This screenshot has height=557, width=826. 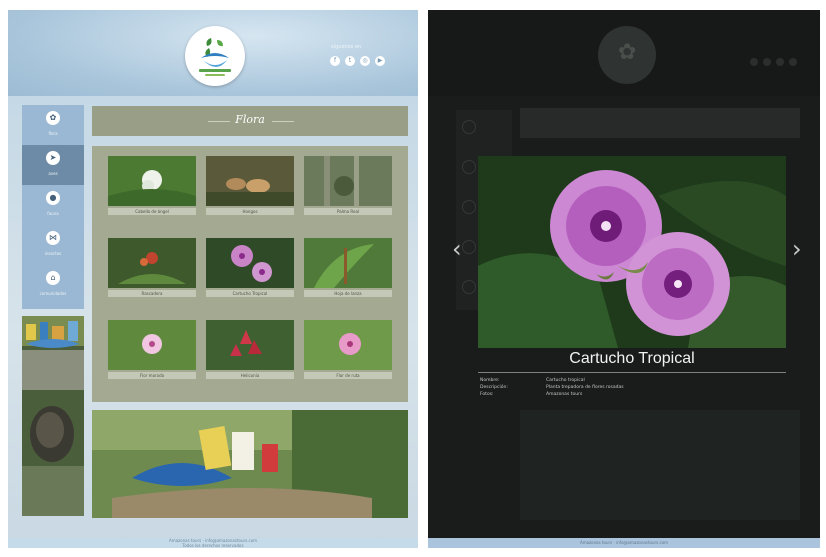 What do you see at coordinates (335, 61) in the screenshot?
I see `facebook-icon: f` at bounding box center [335, 61].